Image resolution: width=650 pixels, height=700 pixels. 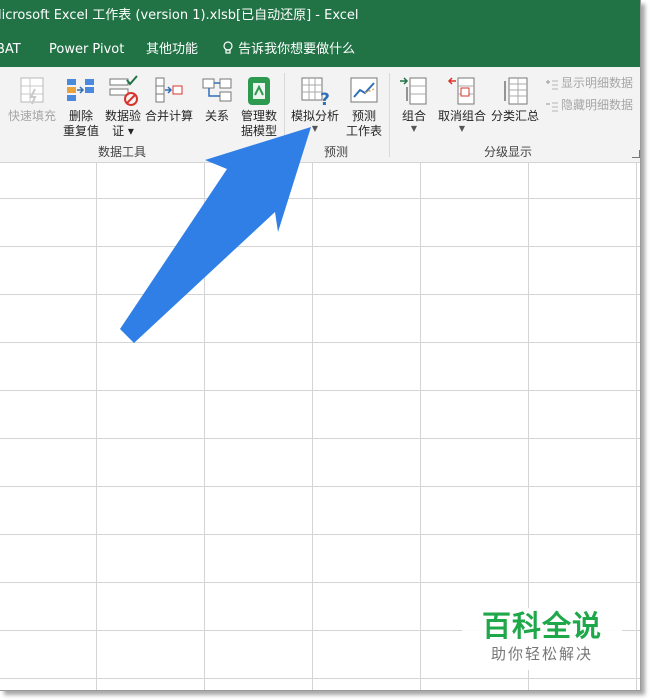 What do you see at coordinates (541, 654) in the screenshot?
I see `watermark-subtitle: 助你轻松解决` at bounding box center [541, 654].